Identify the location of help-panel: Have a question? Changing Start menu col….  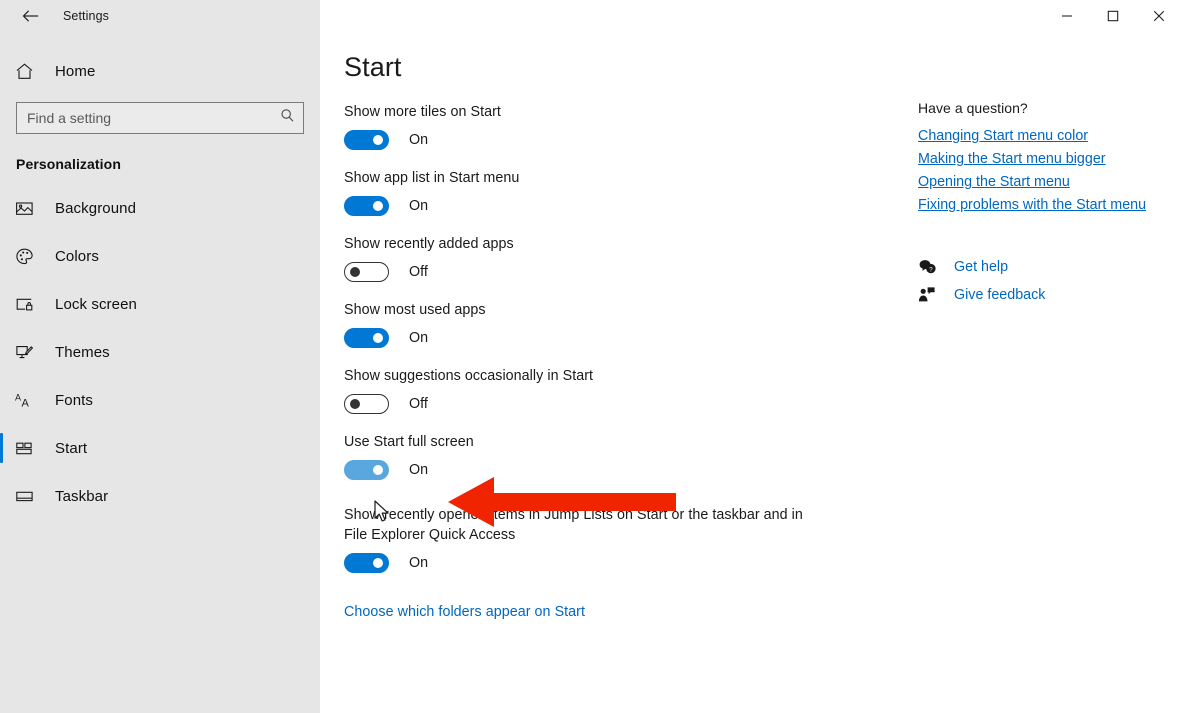
(1050, 204).